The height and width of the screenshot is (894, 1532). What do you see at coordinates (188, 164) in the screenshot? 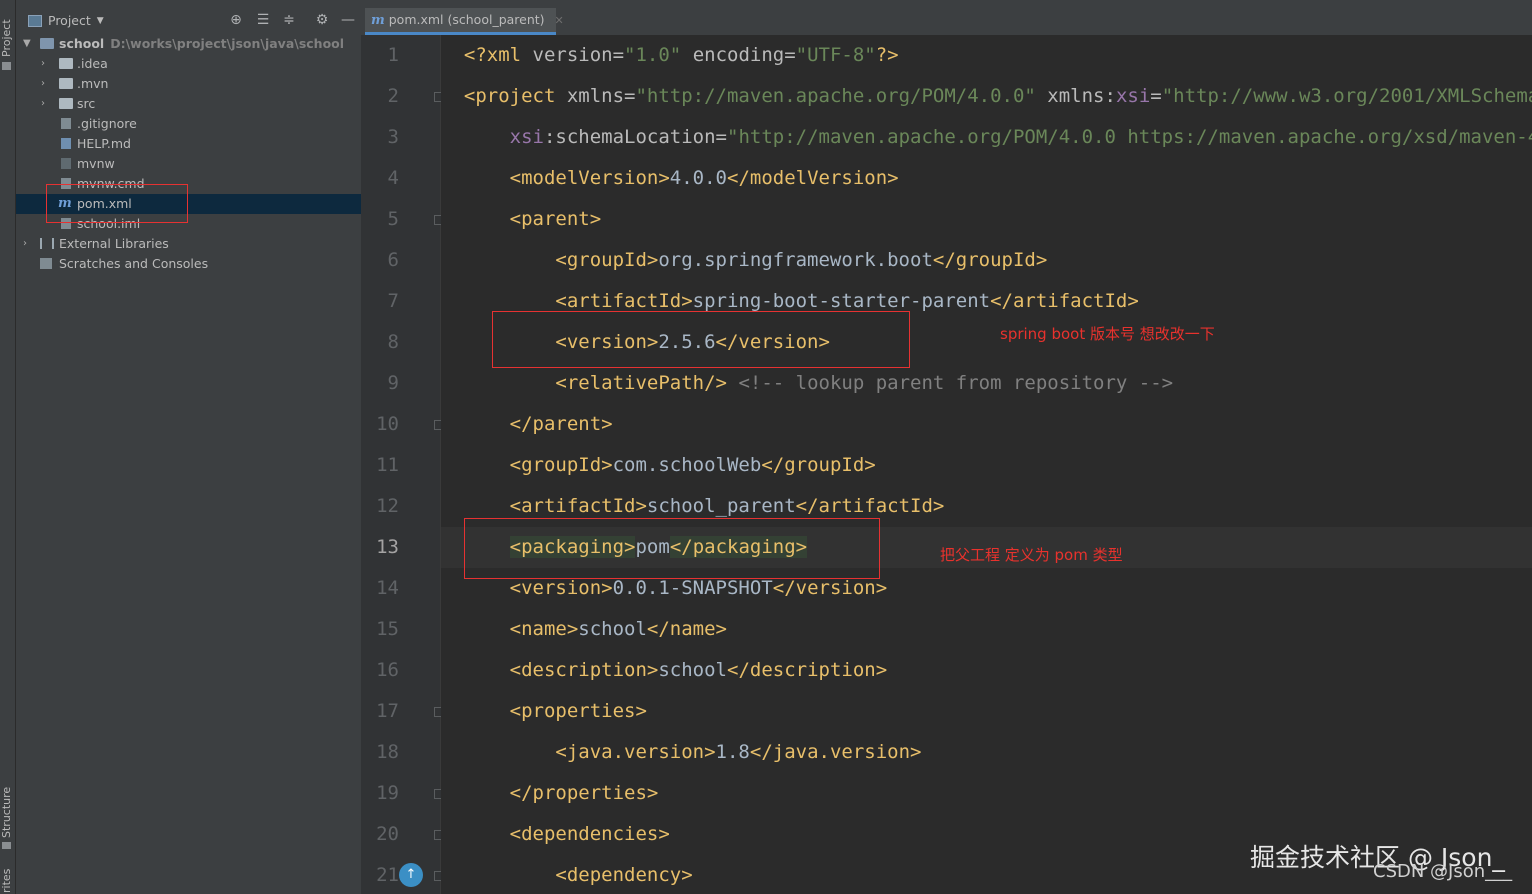
I see `tree-item-mvnw: mvnw` at bounding box center [188, 164].